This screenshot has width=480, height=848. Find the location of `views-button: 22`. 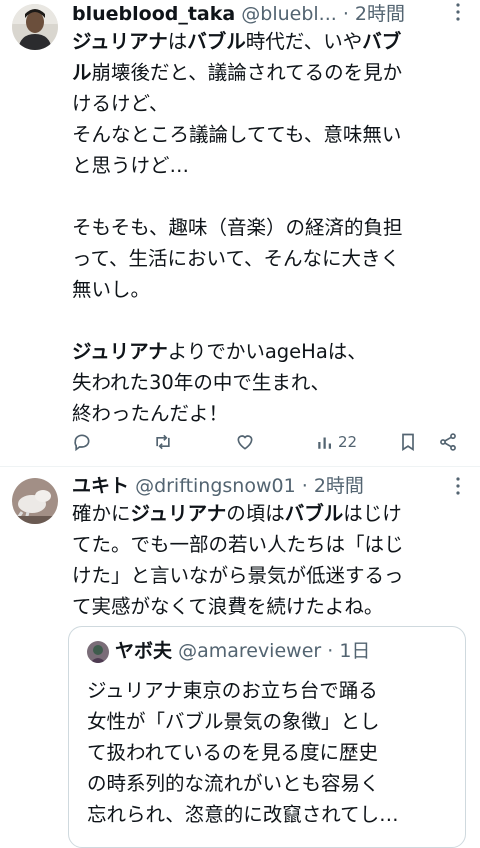

views-button: 22 is located at coordinates (336, 442).